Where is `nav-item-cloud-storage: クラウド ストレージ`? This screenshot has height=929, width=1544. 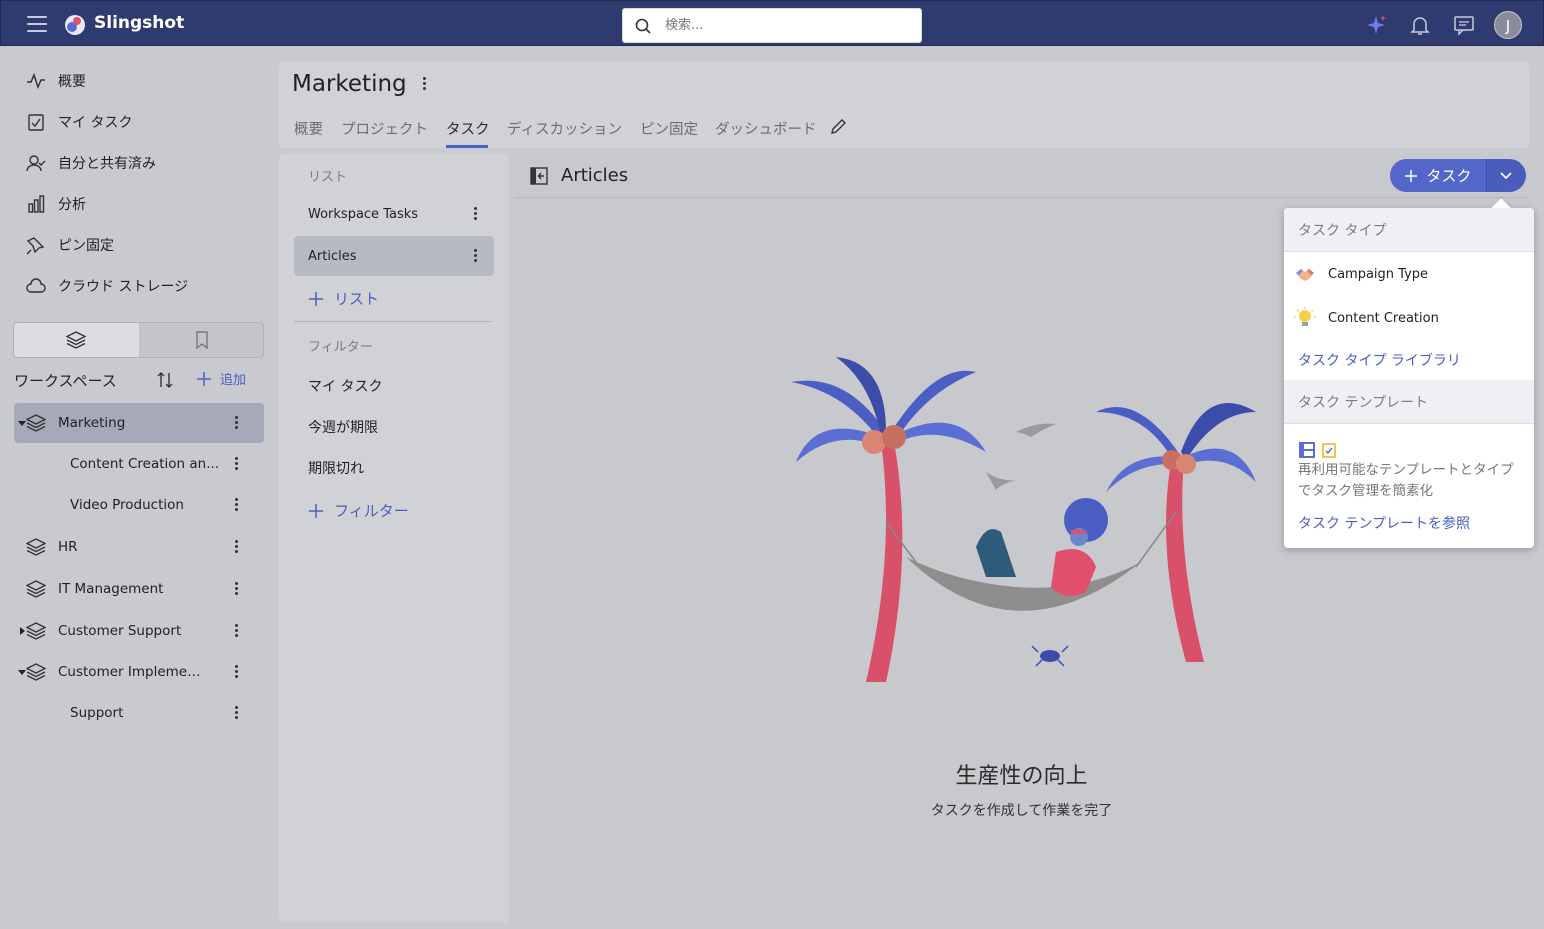
nav-item-cloud-storage: クラウド ストレージ is located at coordinates (107, 286).